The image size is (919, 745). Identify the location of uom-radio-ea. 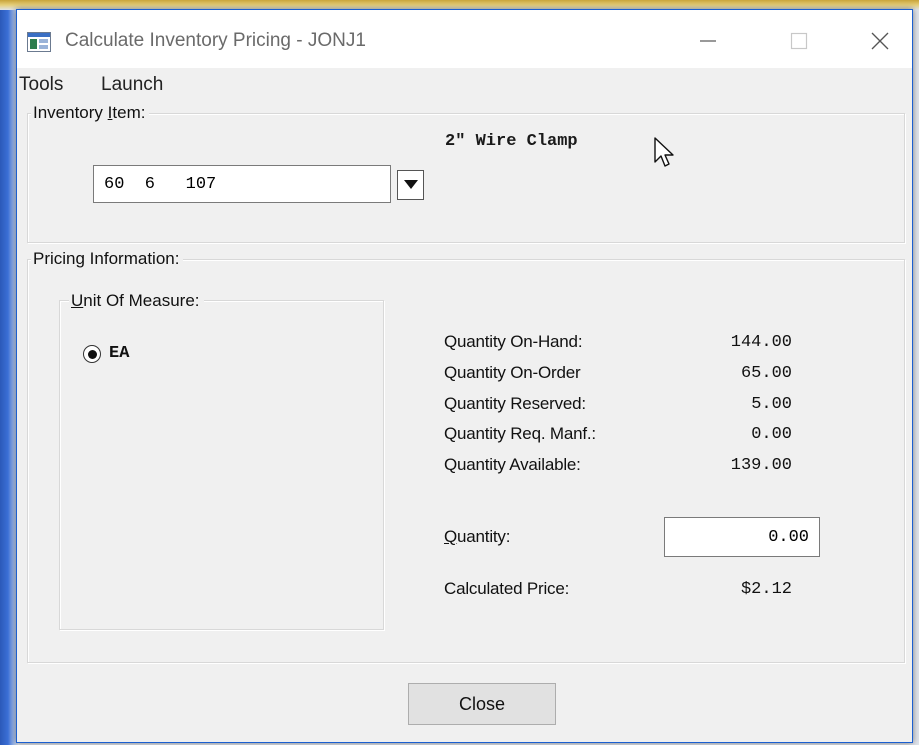
(92, 354).